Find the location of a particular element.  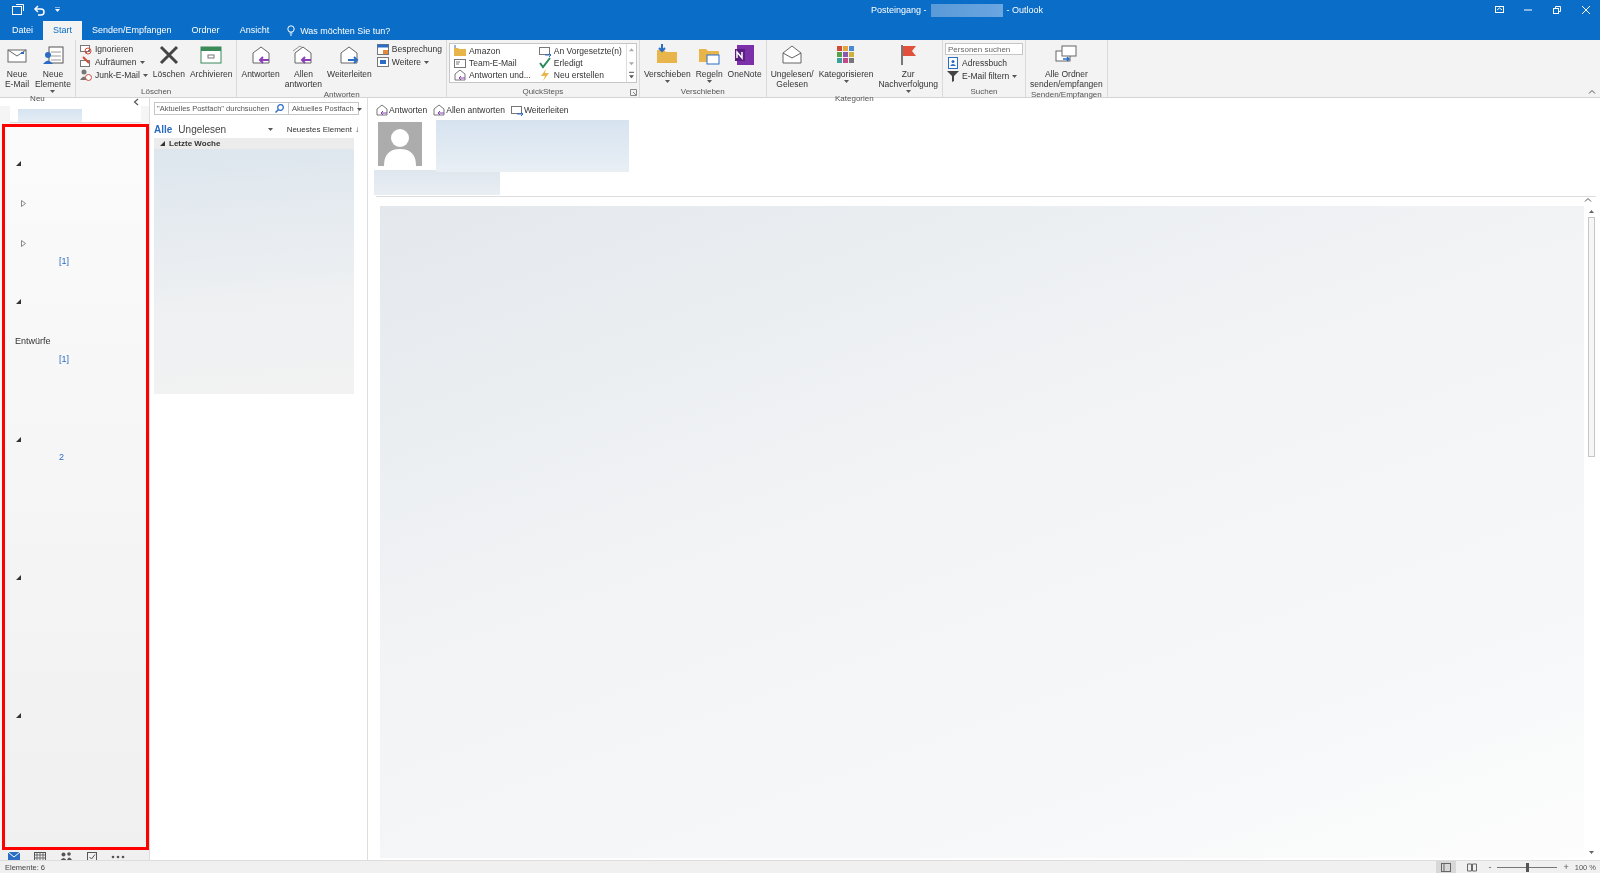

ribbon-tab: Ordner is located at coordinates (205, 30).